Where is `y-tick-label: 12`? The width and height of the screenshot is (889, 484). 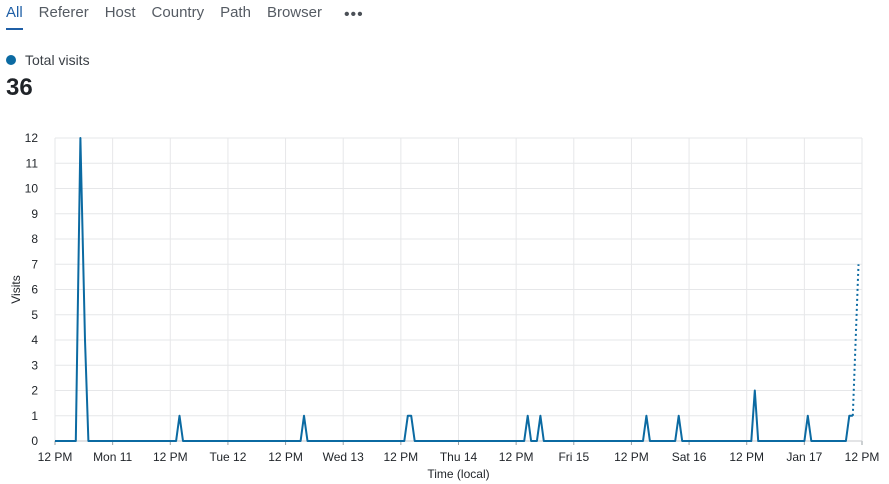 y-tick-label: 12 is located at coordinates (32, 138).